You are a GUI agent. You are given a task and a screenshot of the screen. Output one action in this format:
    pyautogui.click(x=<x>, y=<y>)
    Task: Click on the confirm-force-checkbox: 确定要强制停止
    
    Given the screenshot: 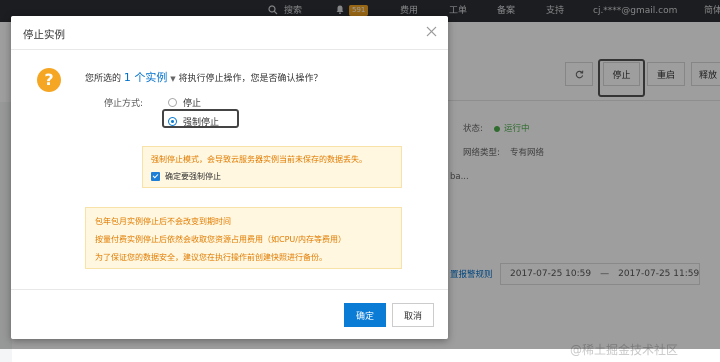 What is the action you would take?
    pyautogui.click(x=186, y=176)
    